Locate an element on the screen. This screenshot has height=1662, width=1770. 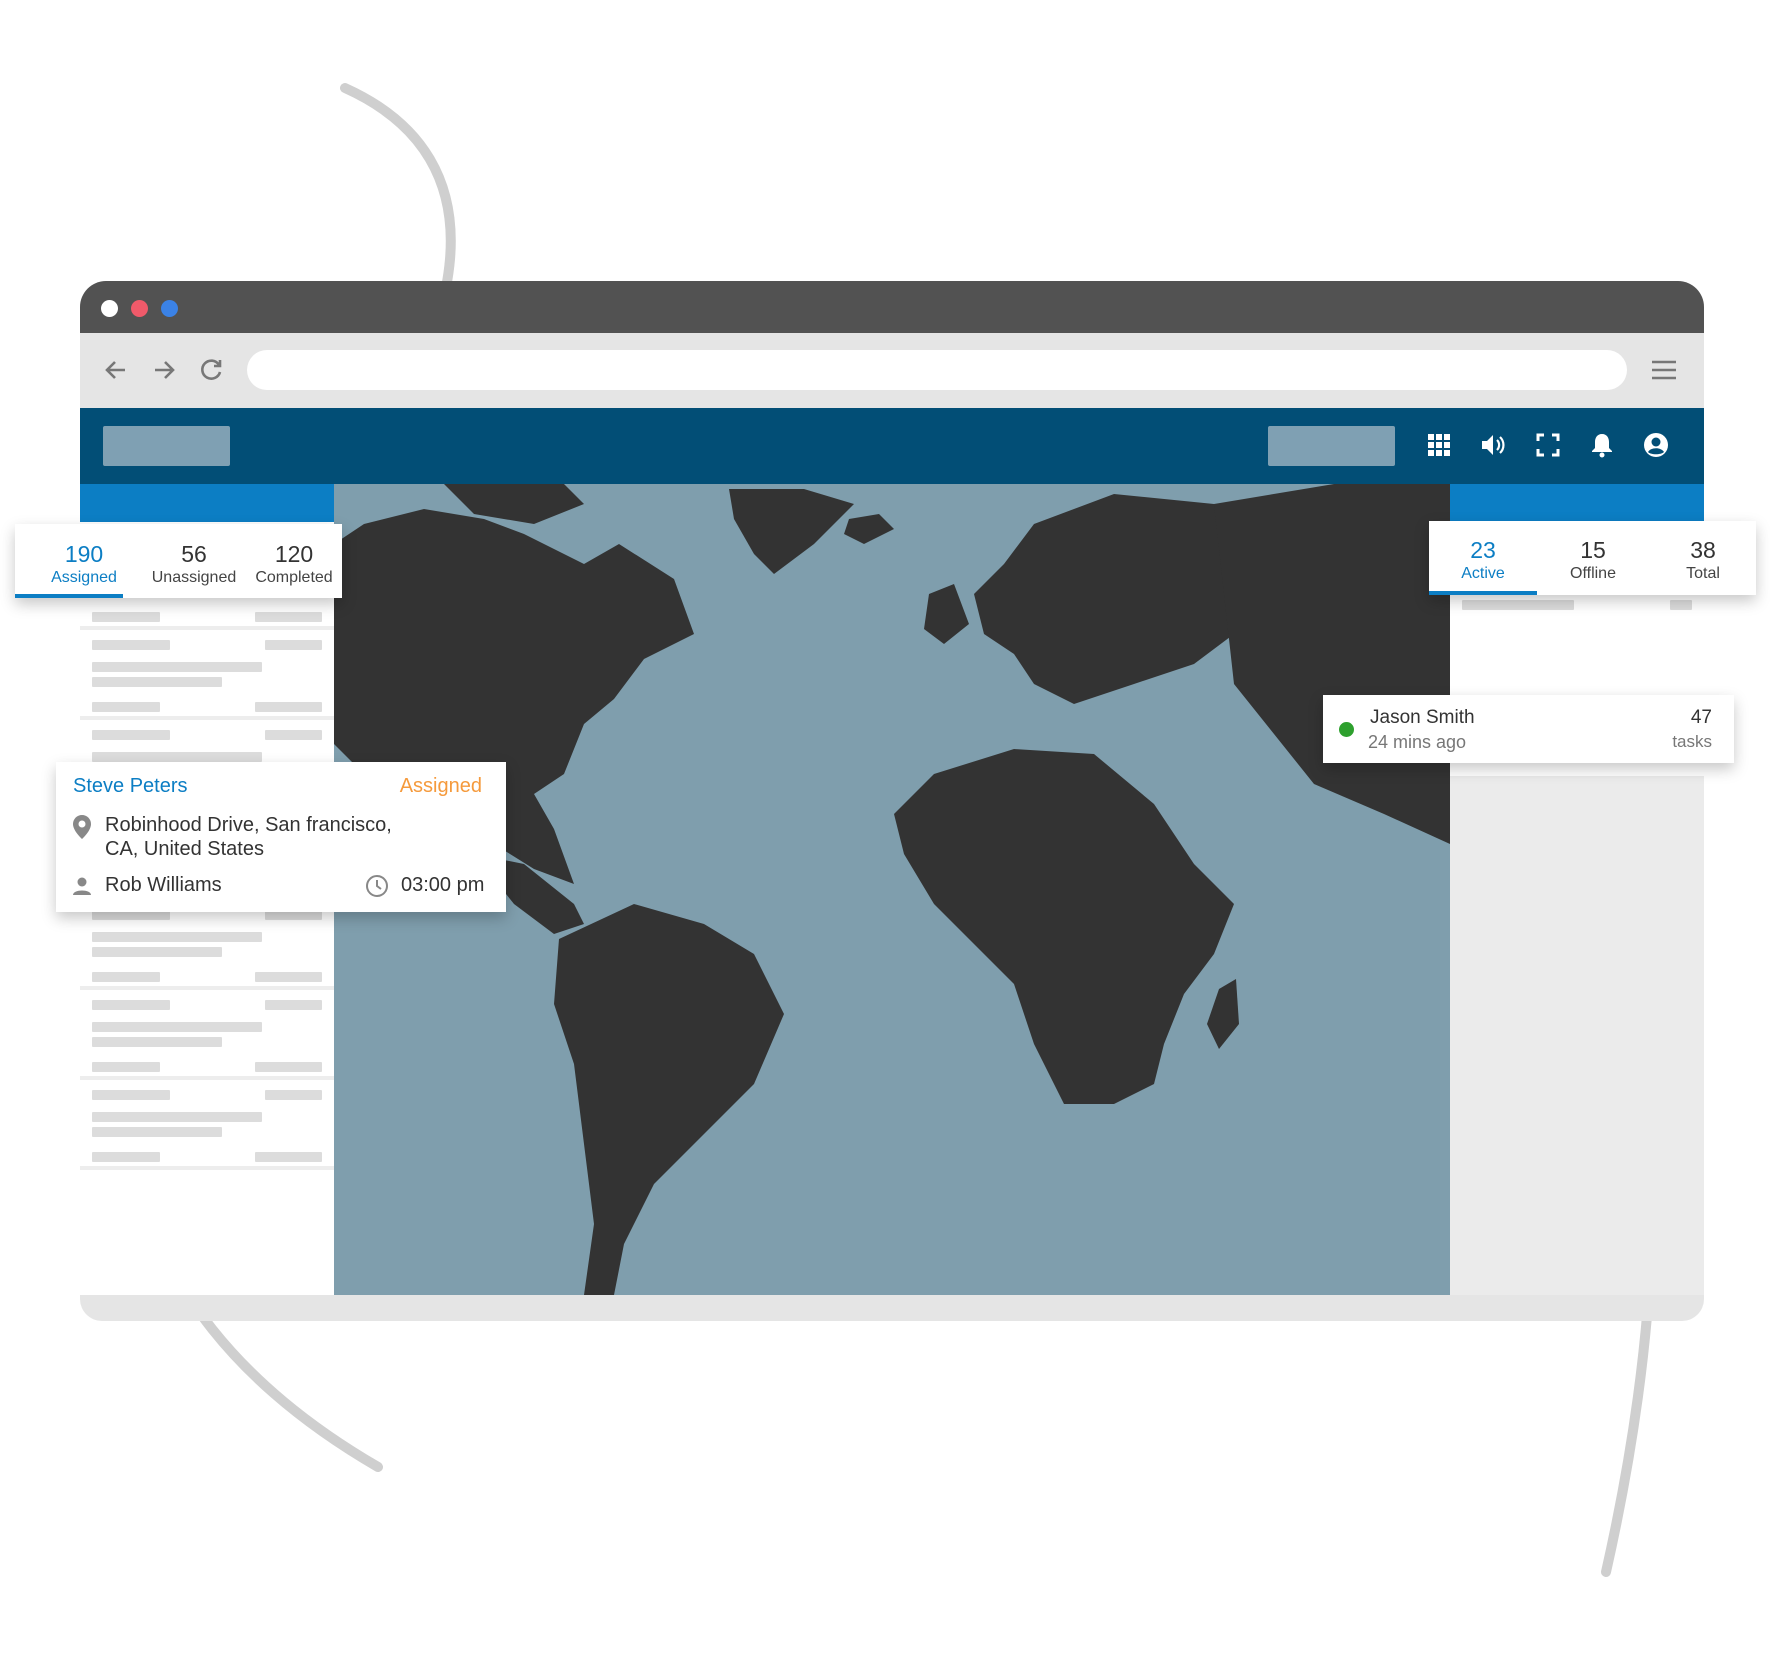
tab-label: Completed is located at coordinates (294, 577).